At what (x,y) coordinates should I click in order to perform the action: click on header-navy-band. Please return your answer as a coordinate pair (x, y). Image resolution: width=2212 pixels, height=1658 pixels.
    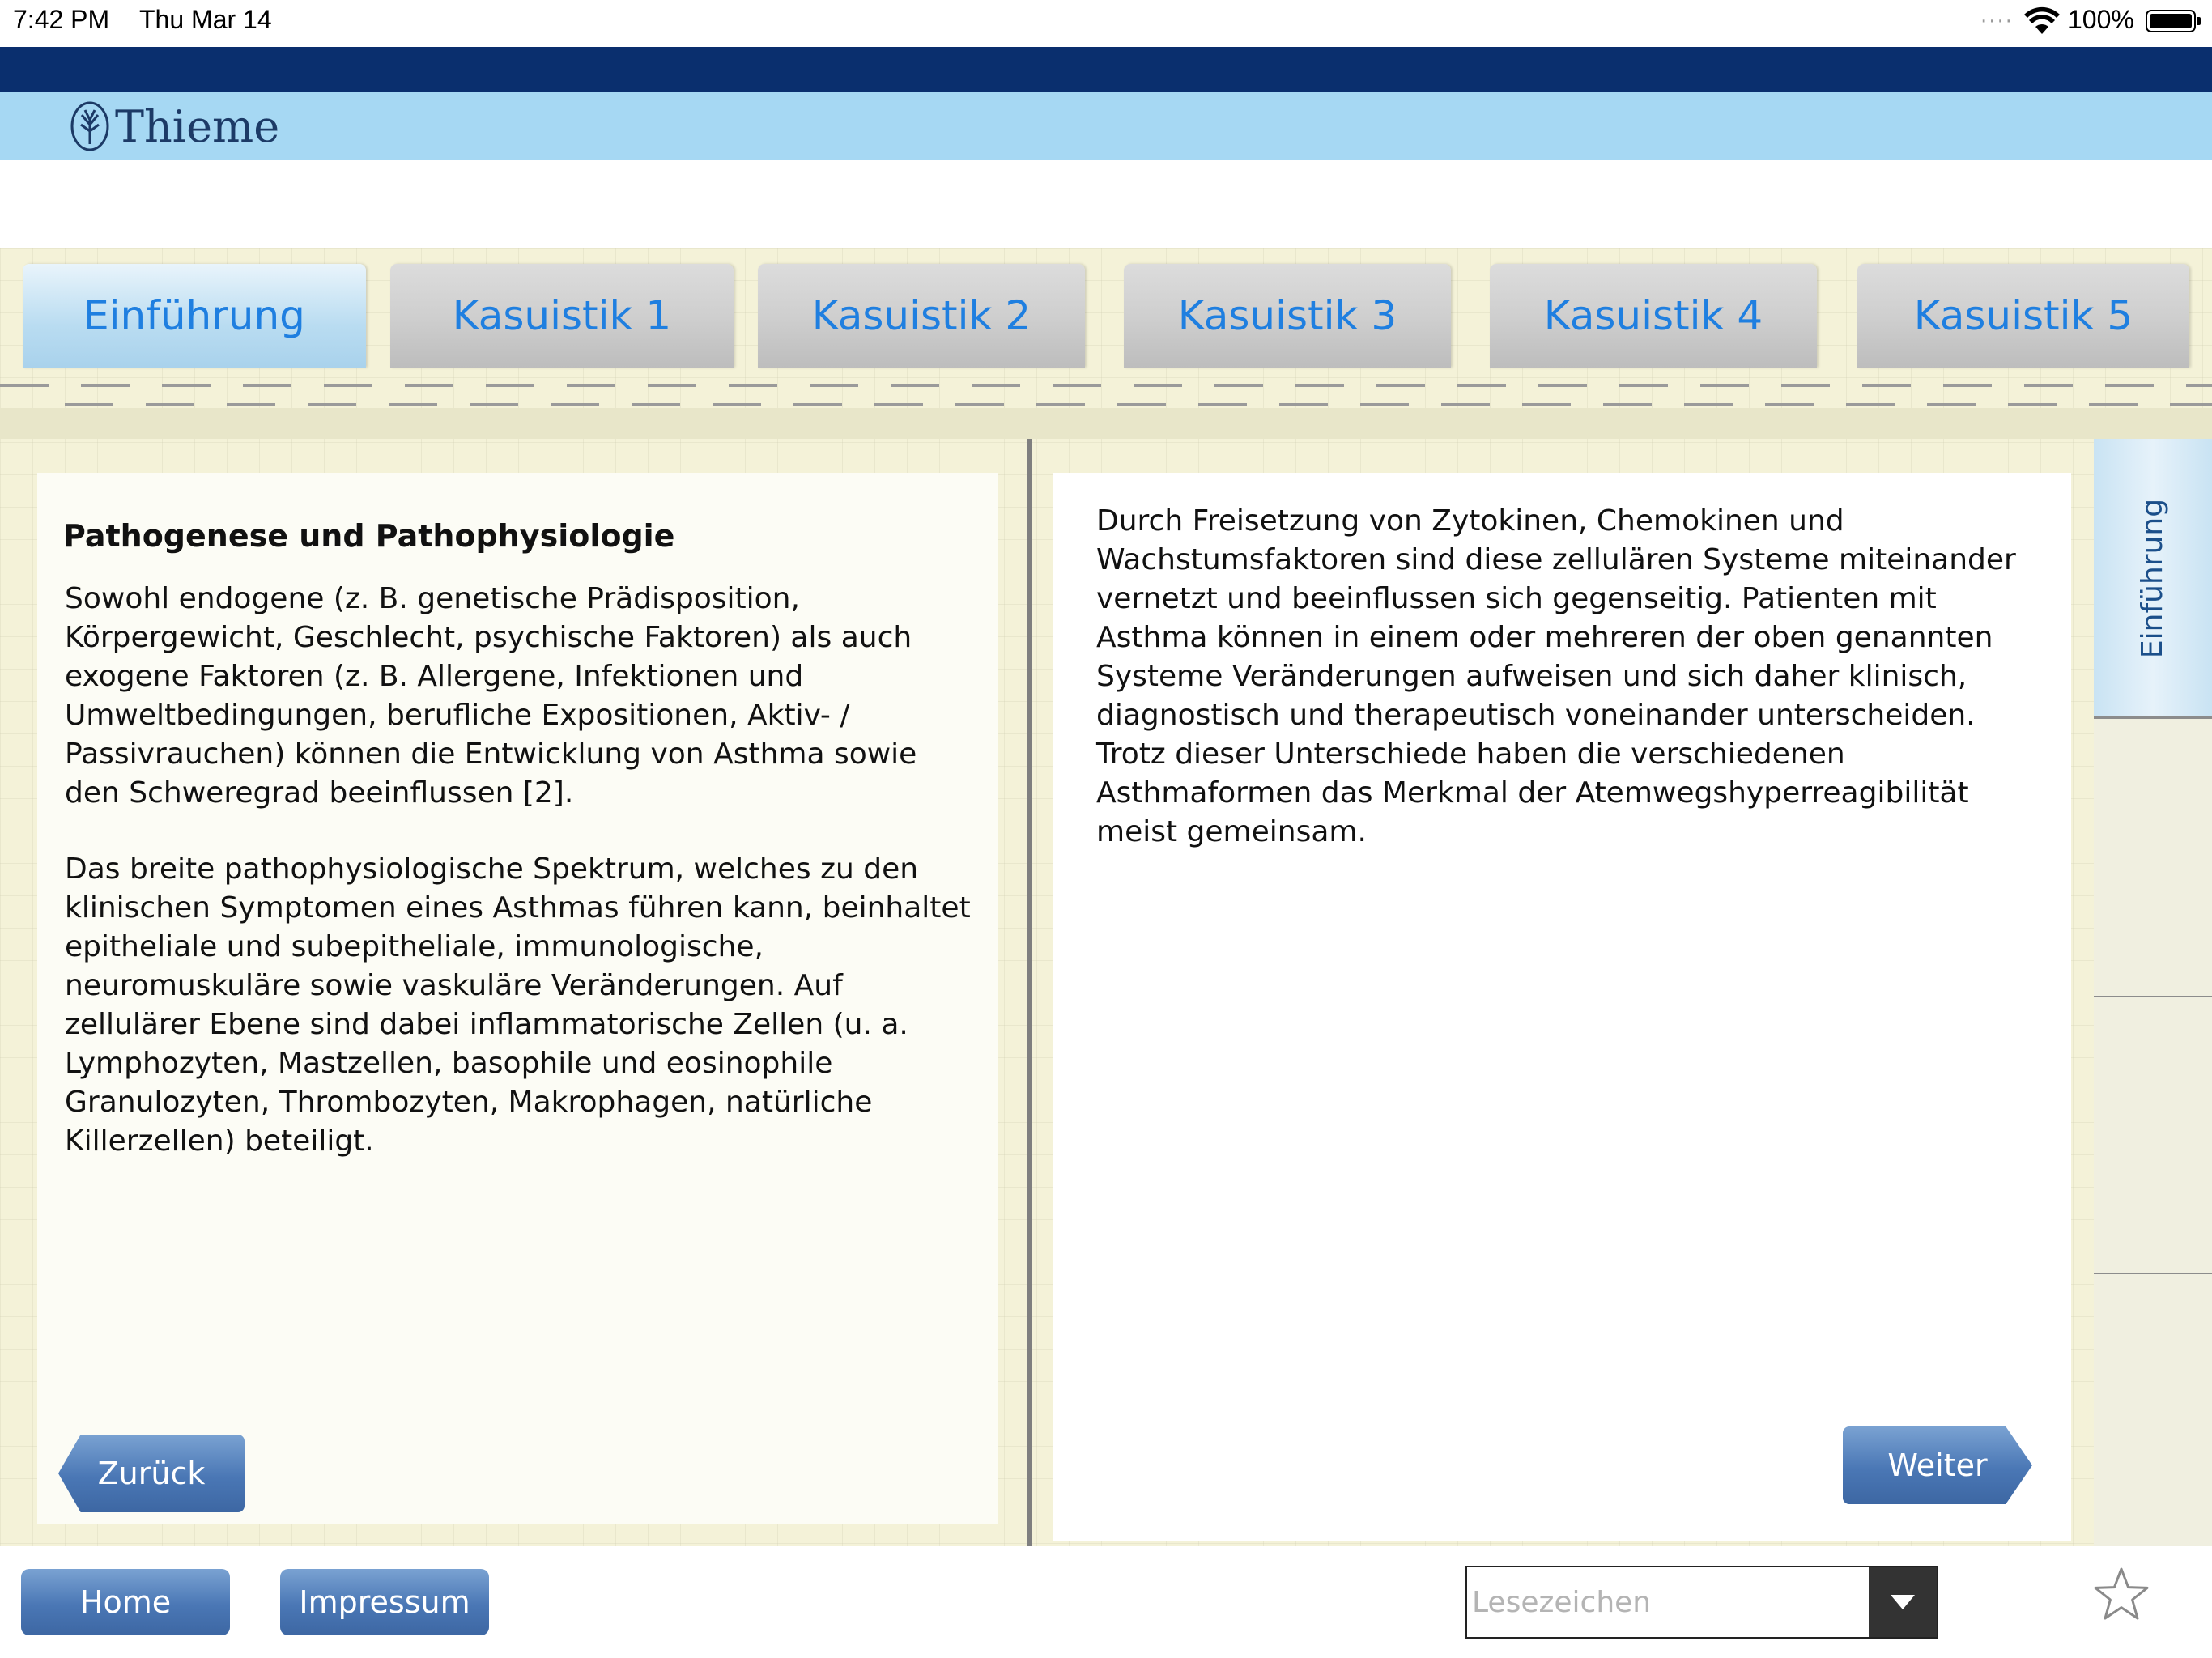
    Looking at the image, I should click on (1106, 69).